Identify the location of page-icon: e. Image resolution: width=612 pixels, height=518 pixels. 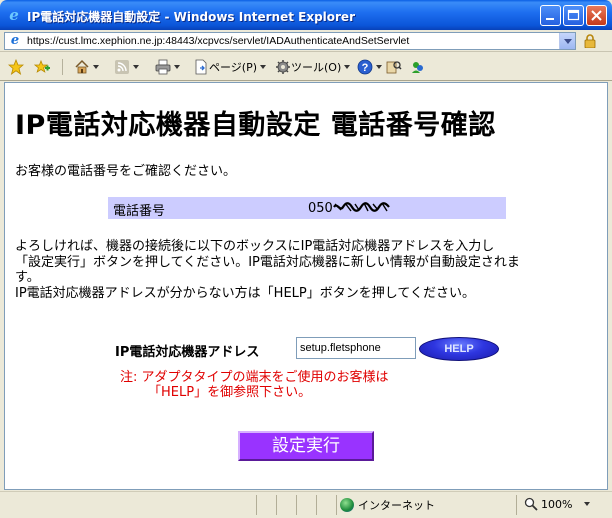
(15, 40).